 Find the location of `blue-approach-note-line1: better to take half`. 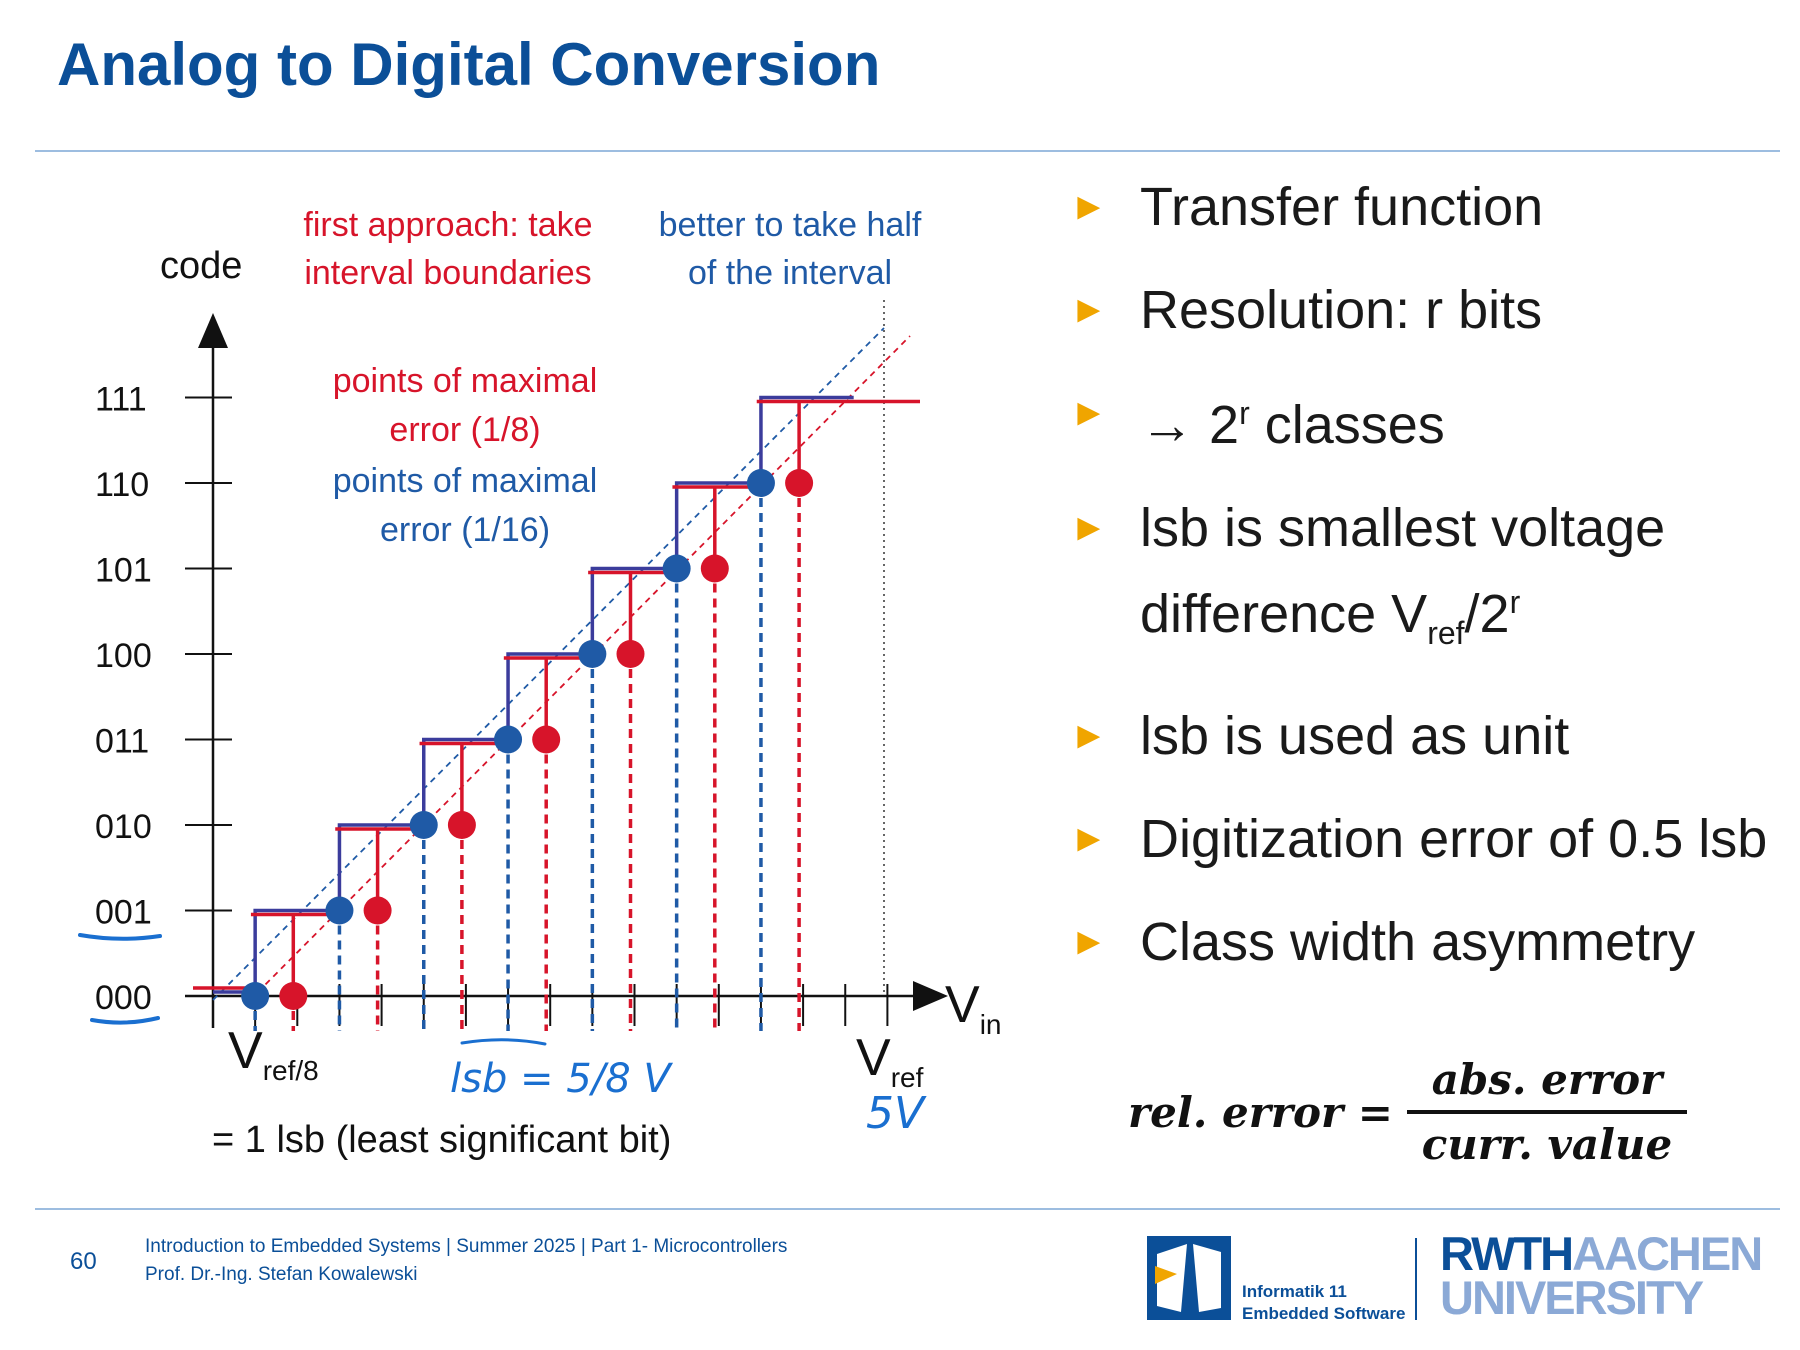

blue-approach-note-line1: better to take half is located at coordinates (790, 225).